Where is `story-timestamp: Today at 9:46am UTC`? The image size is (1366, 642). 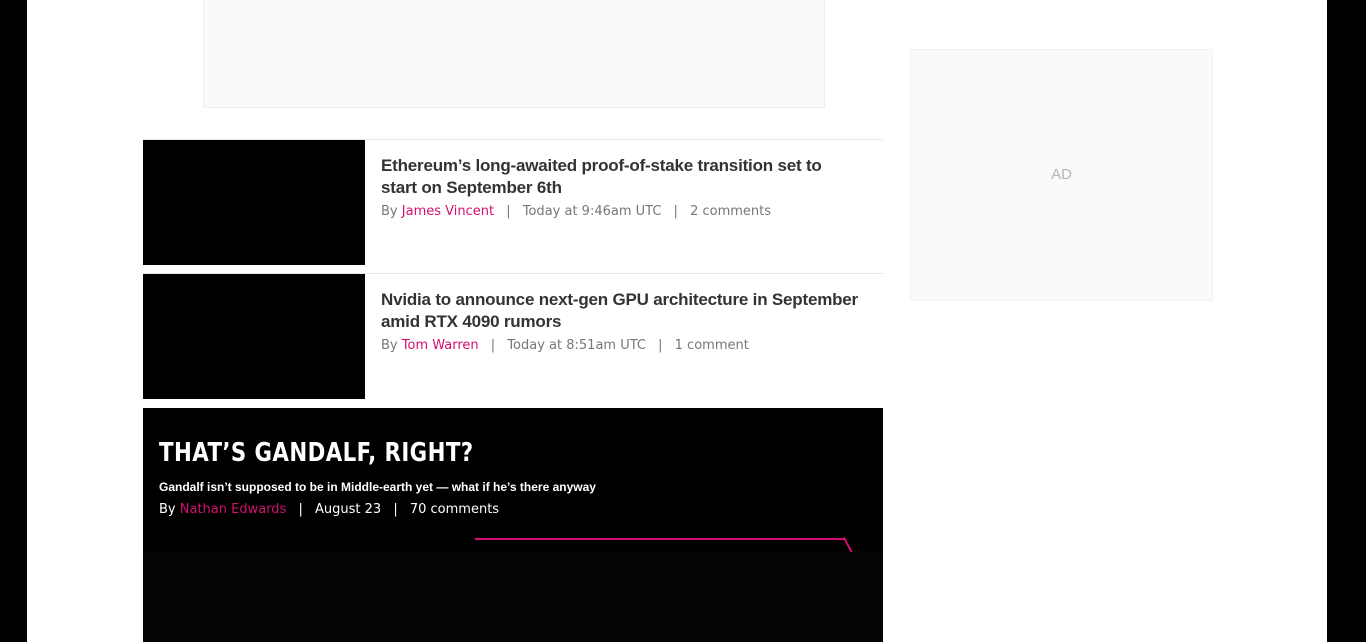 story-timestamp: Today at 9:46am UTC is located at coordinates (592, 211).